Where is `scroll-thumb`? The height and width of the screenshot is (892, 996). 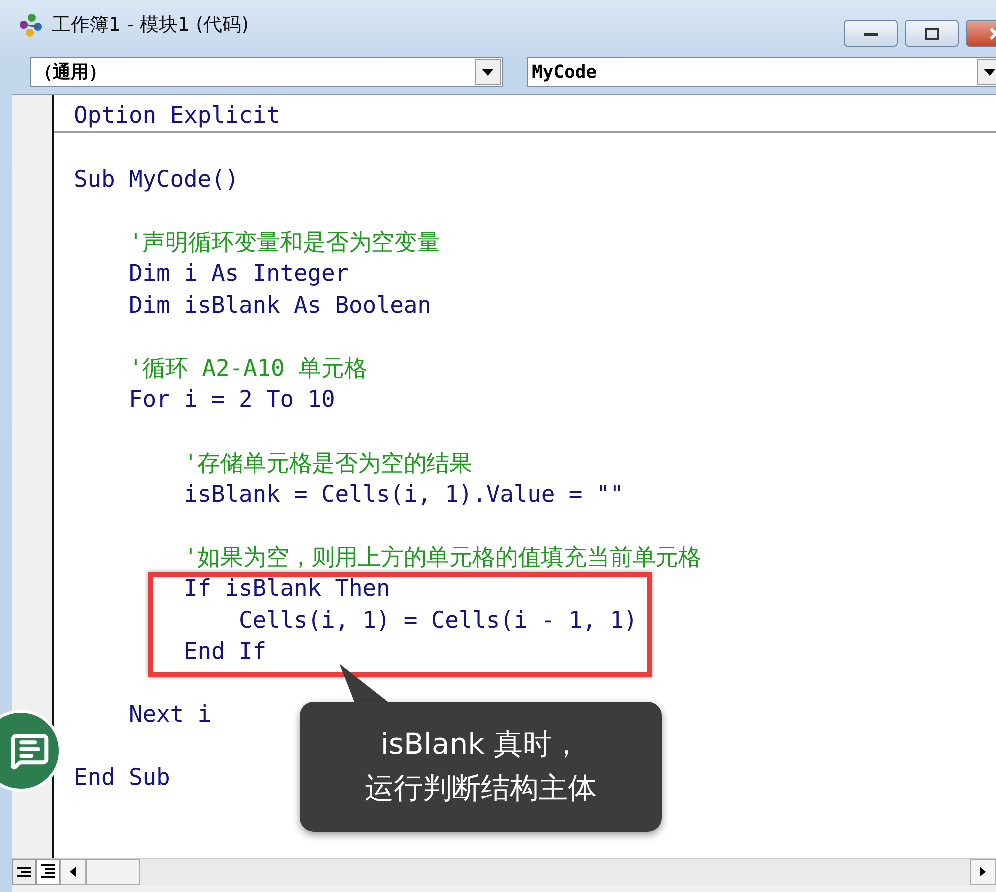 scroll-thumb is located at coordinates (113, 872).